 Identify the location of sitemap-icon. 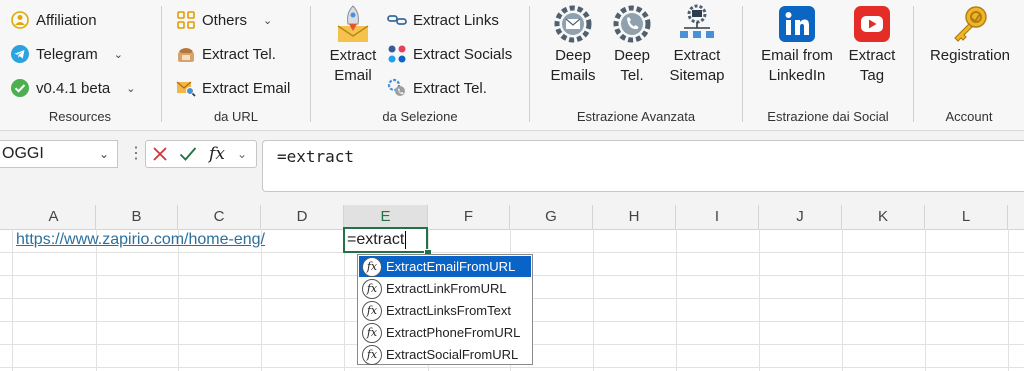
(697, 24).